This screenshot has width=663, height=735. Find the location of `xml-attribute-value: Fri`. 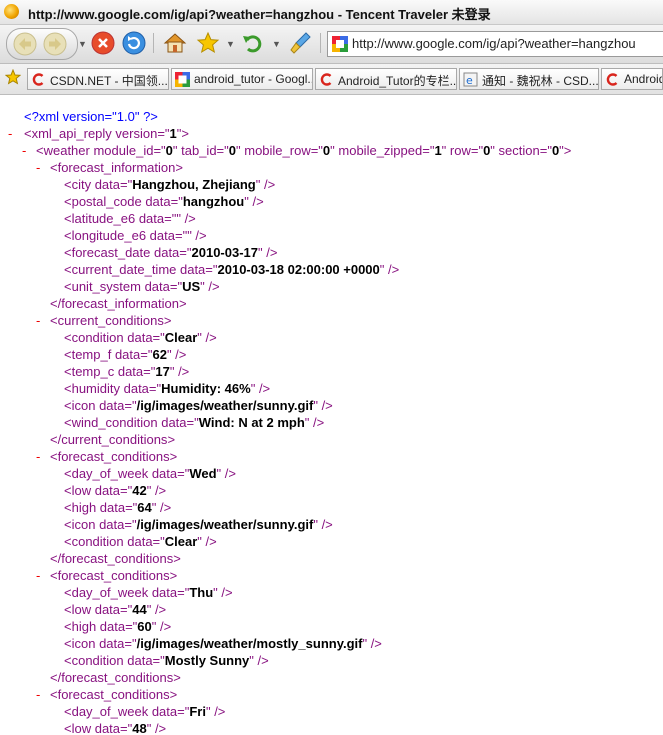

xml-attribute-value: Fri is located at coordinates (197, 711).